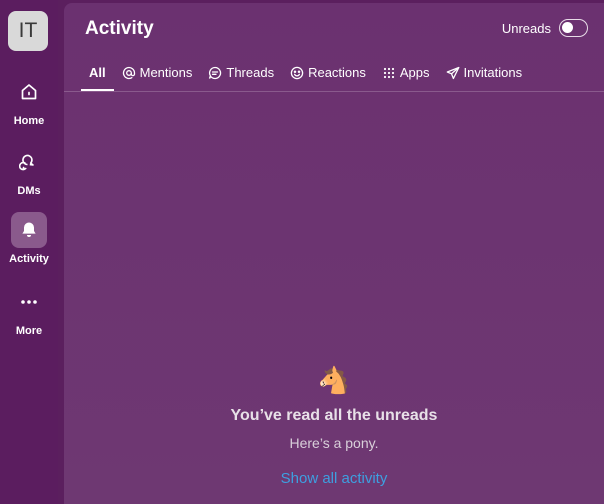 Image resolution: width=604 pixels, height=504 pixels. What do you see at coordinates (414, 72) in the screenshot?
I see `tab-label: Apps` at bounding box center [414, 72].